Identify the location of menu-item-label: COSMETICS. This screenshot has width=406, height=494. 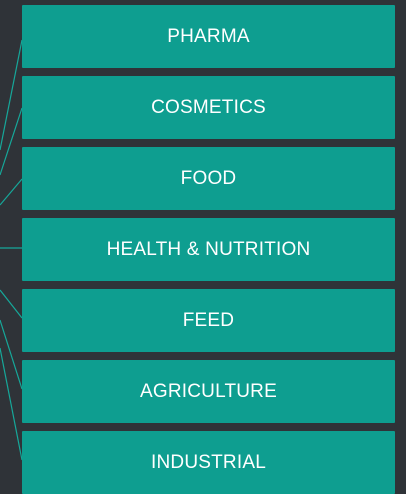
(208, 107).